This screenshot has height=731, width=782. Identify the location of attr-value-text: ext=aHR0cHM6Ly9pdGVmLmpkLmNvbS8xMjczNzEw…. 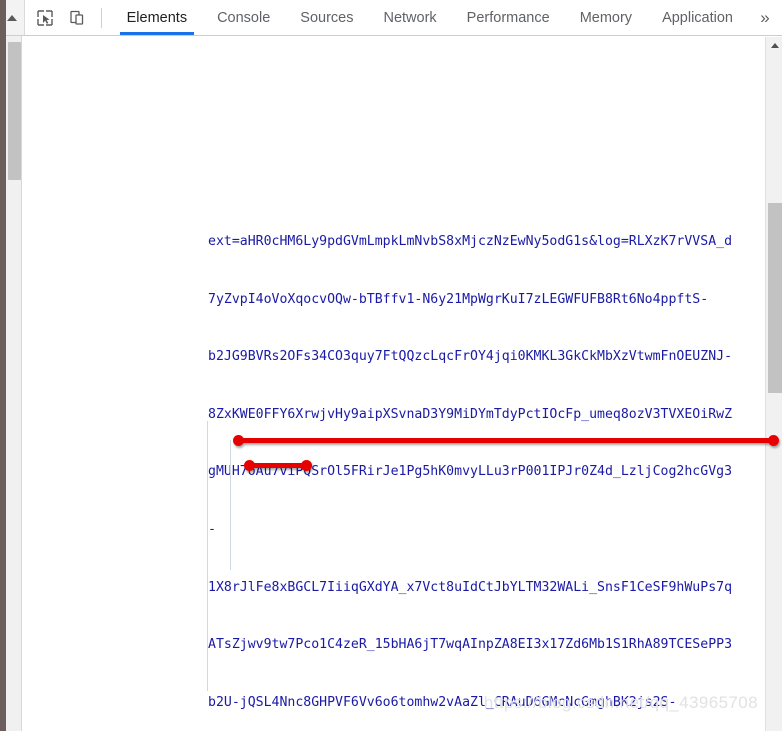
(470, 242).